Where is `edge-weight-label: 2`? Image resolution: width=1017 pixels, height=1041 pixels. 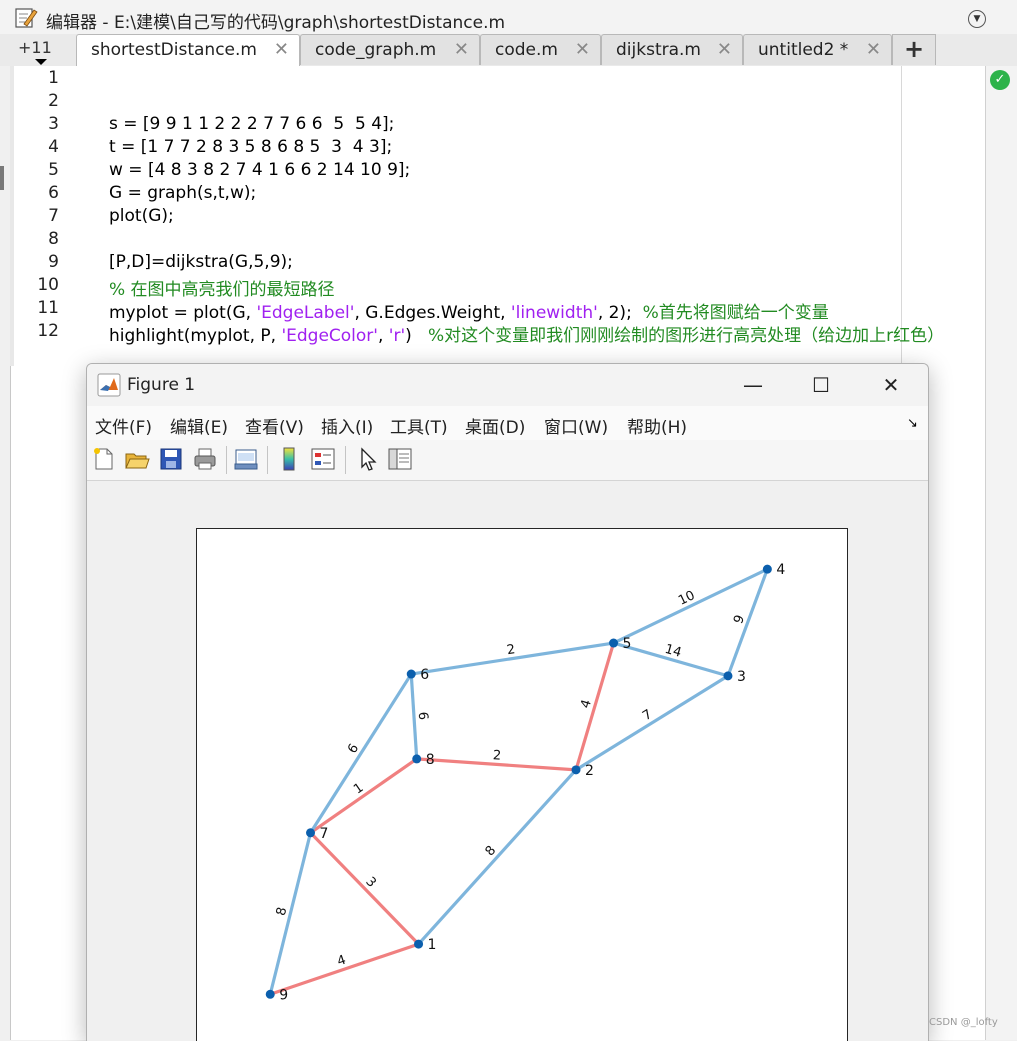 edge-weight-label: 2 is located at coordinates (511, 650).